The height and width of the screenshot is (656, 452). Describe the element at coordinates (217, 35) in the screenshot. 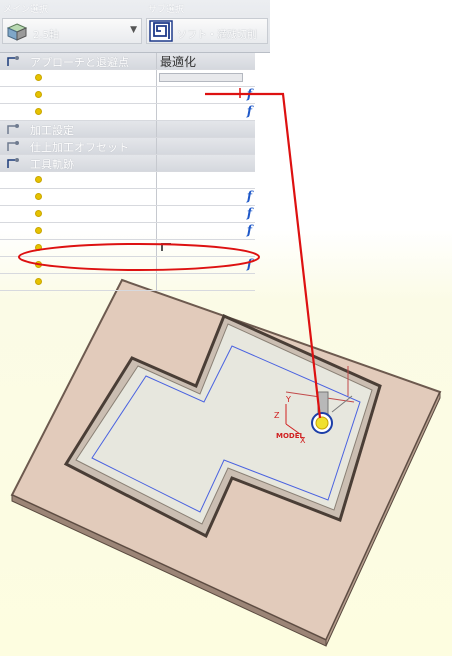

I see `sub-select-value: ソフト・満残切削` at that location.